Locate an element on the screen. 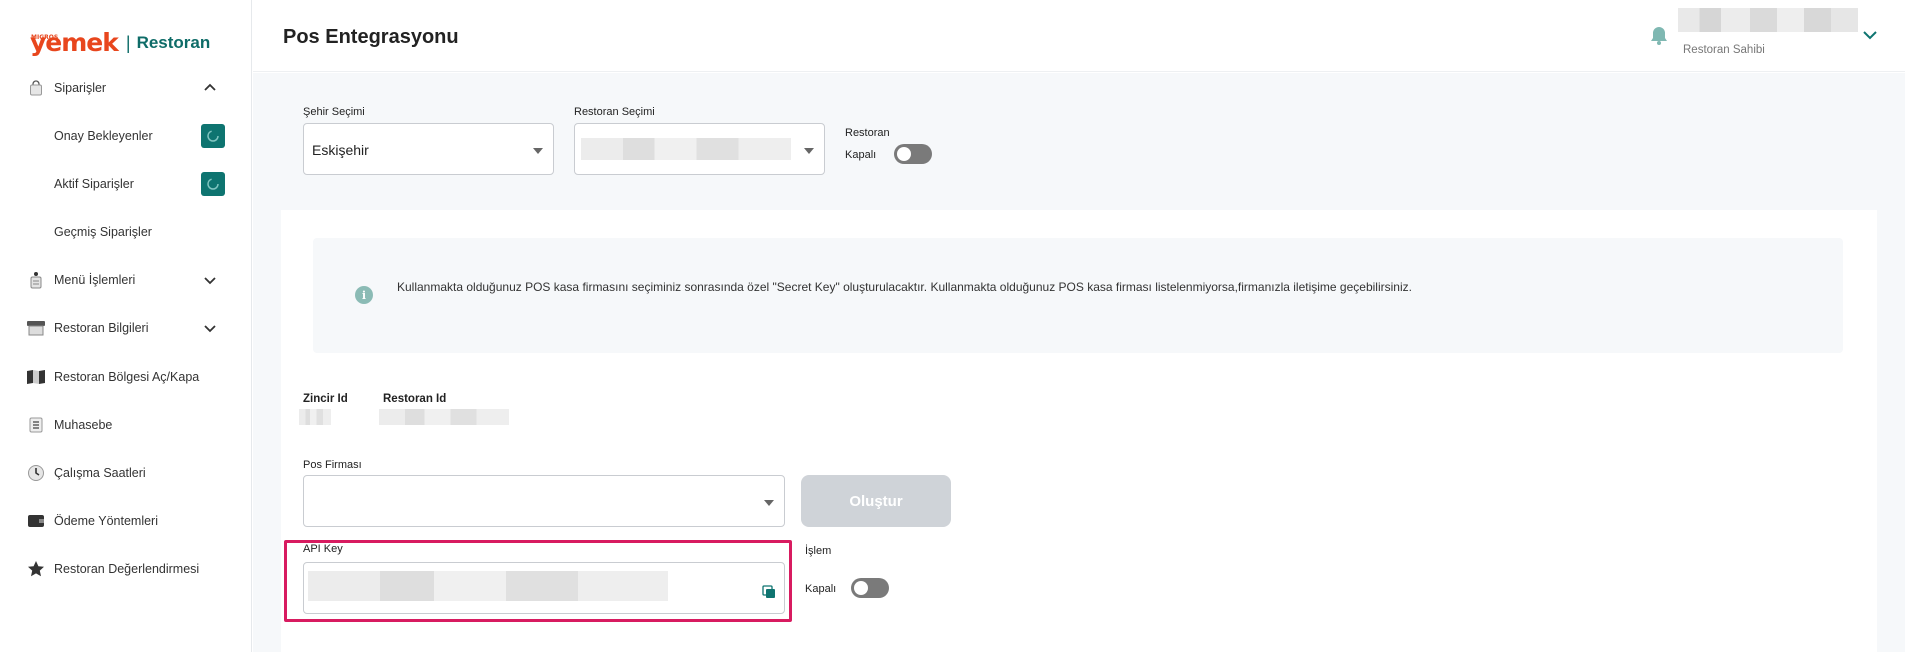 The width and height of the screenshot is (1905, 652). sidebar-item-calisma-saatleri: Çalışma Saatleri is located at coordinates (126, 473).